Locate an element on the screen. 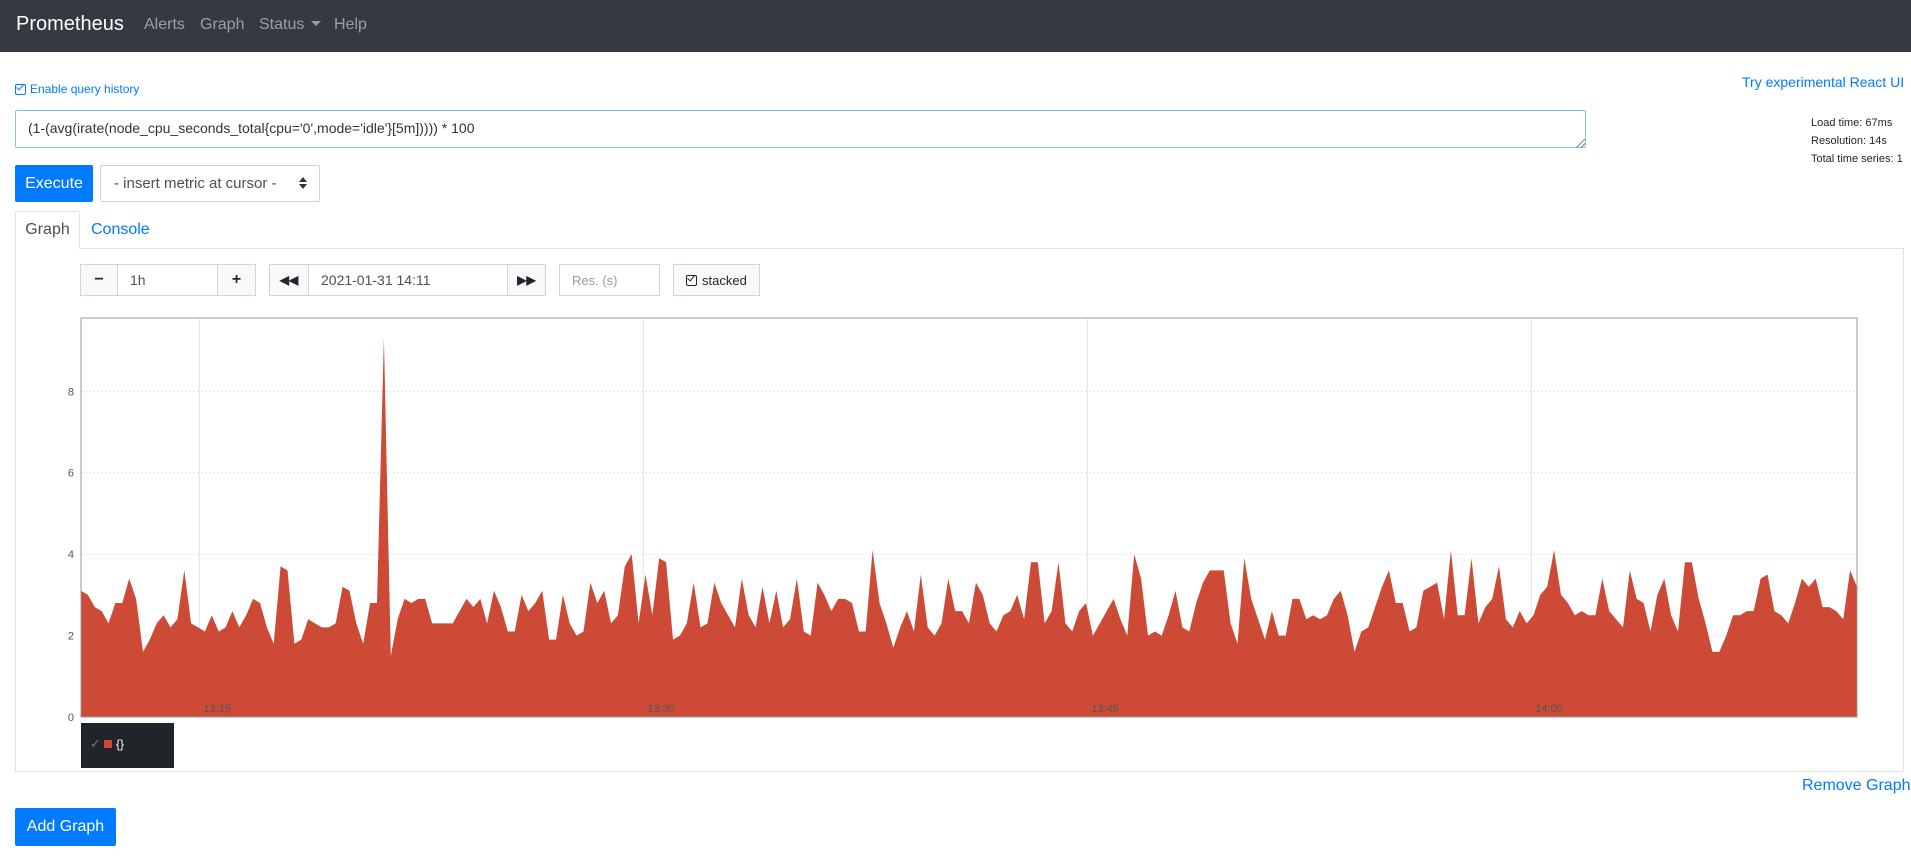 Image resolution: width=1911 pixels, height=865 pixels. graph-legend: ✓ {} is located at coordinates (127, 745).